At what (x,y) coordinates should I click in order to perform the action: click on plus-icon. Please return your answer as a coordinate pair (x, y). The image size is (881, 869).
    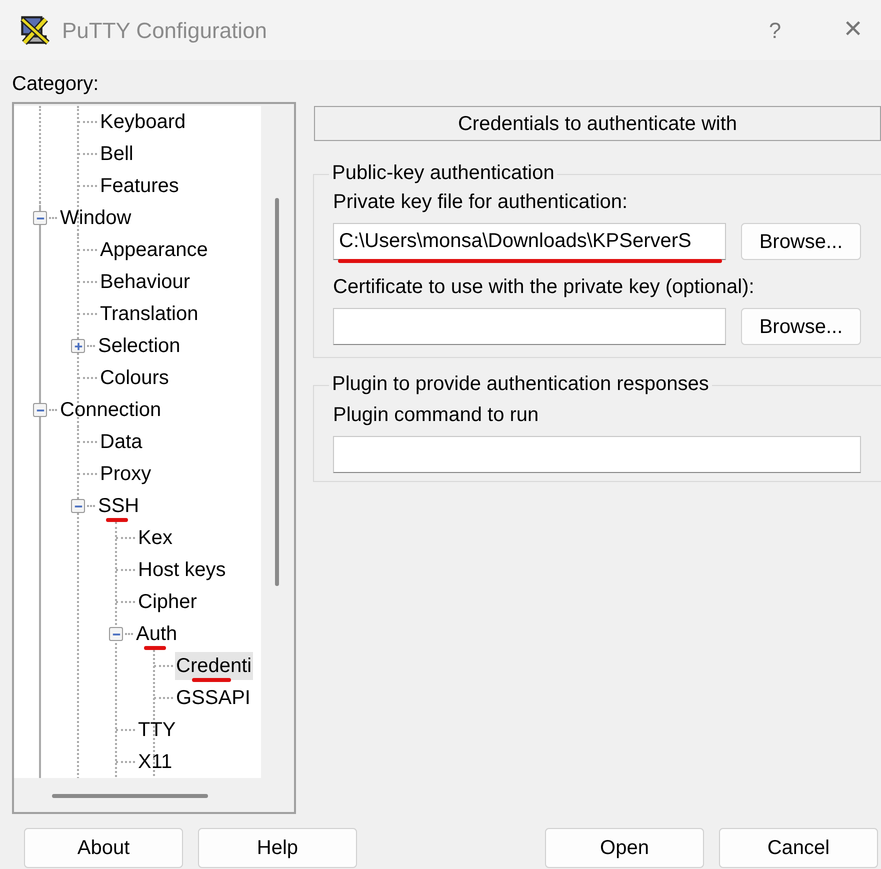
    Looking at the image, I should click on (78, 346).